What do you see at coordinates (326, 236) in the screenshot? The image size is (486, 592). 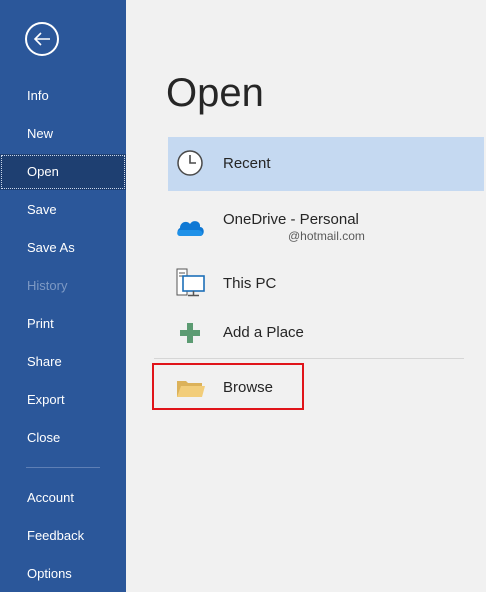 I see `account-email: @hotmail.com` at bounding box center [326, 236].